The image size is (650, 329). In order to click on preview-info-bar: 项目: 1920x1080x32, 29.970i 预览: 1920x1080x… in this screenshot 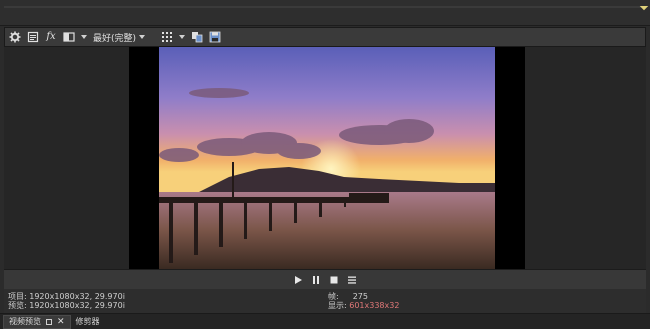, I will do `click(325, 301)`.